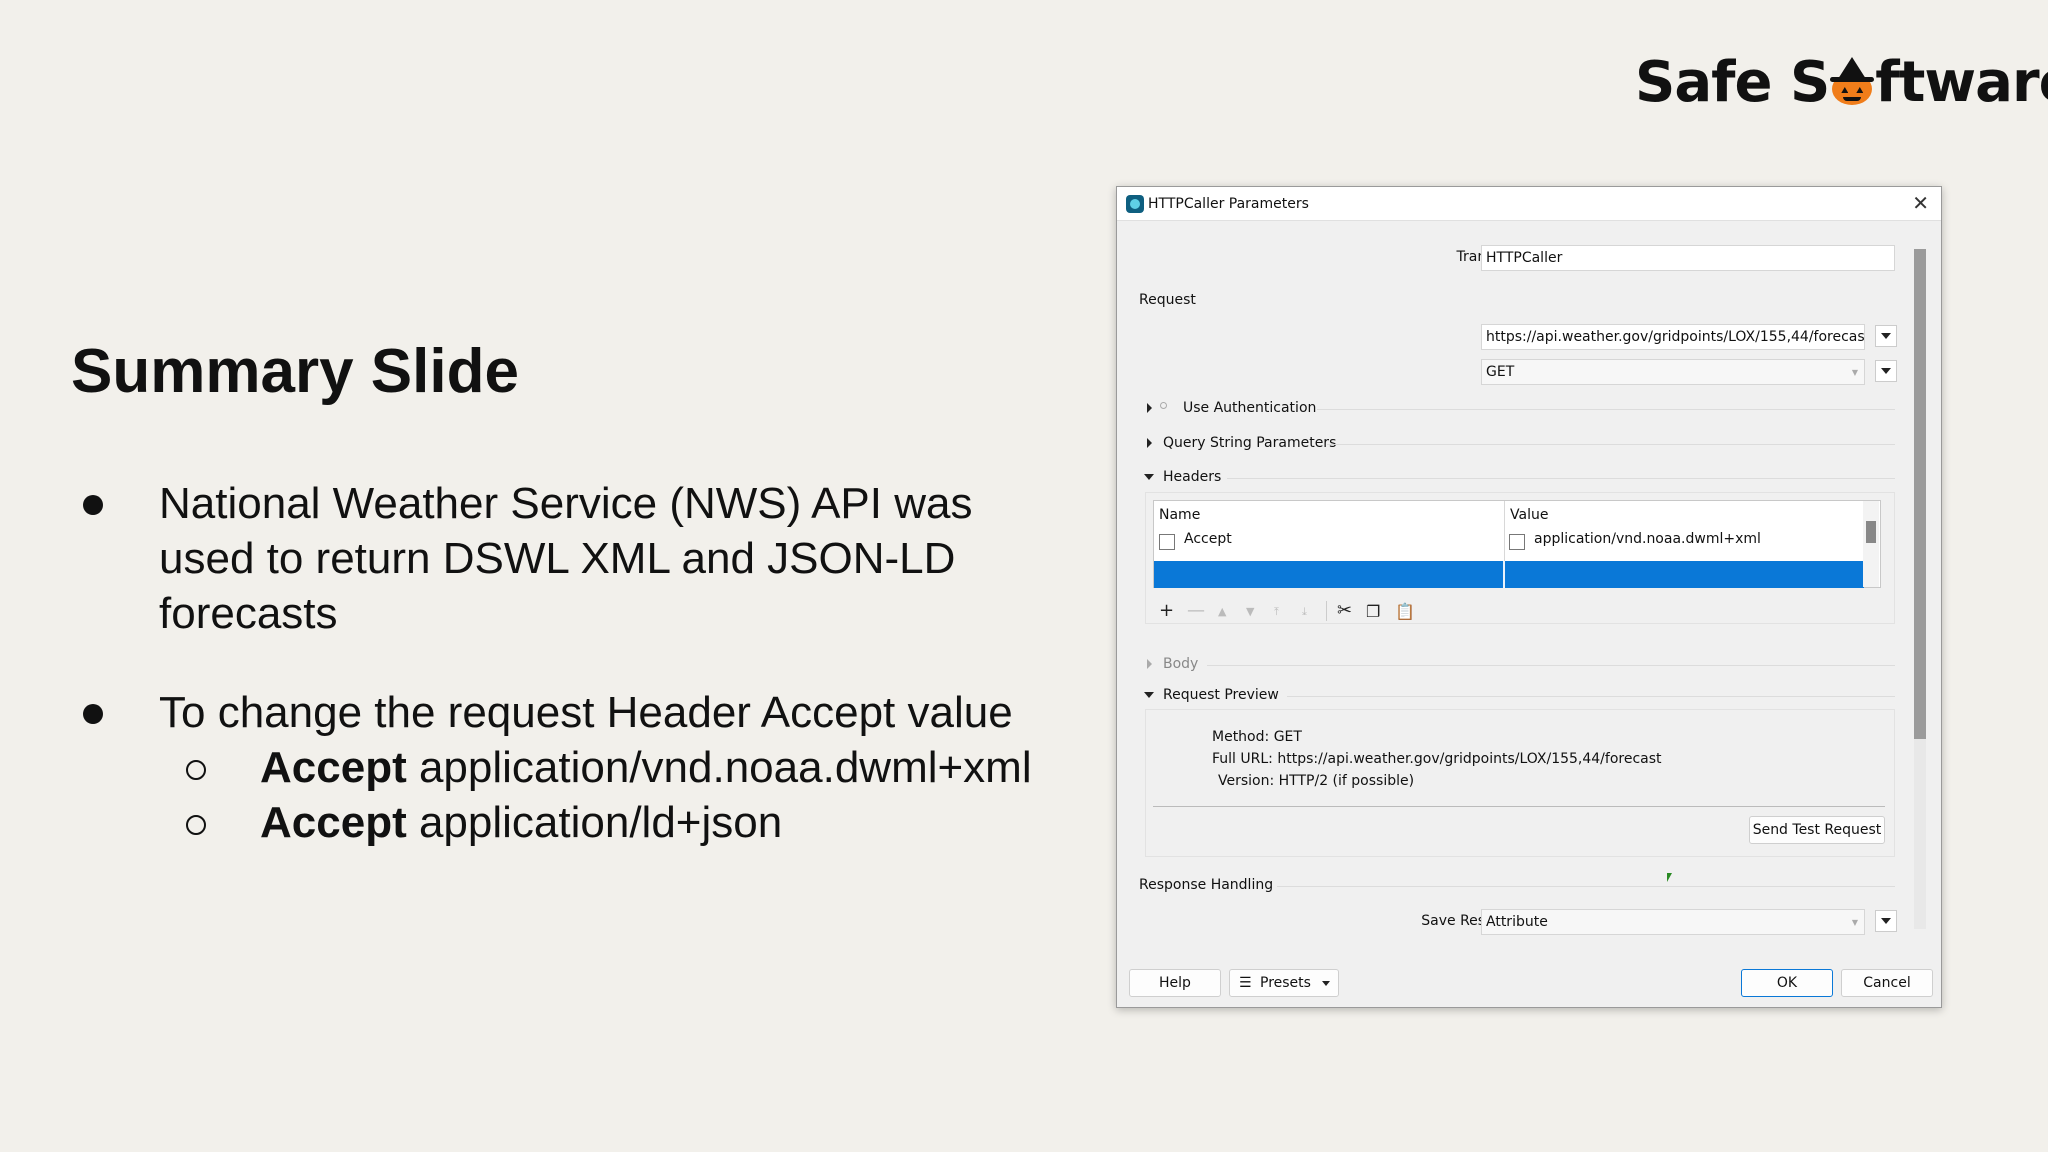 The height and width of the screenshot is (1152, 2048). Describe the element at coordinates (1373, 611) in the screenshot. I see `copy-icon: ❐` at that location.